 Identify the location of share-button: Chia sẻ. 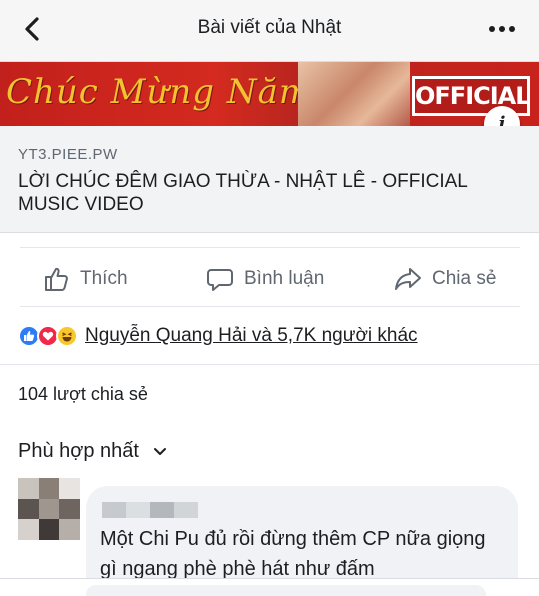
(445, 279).